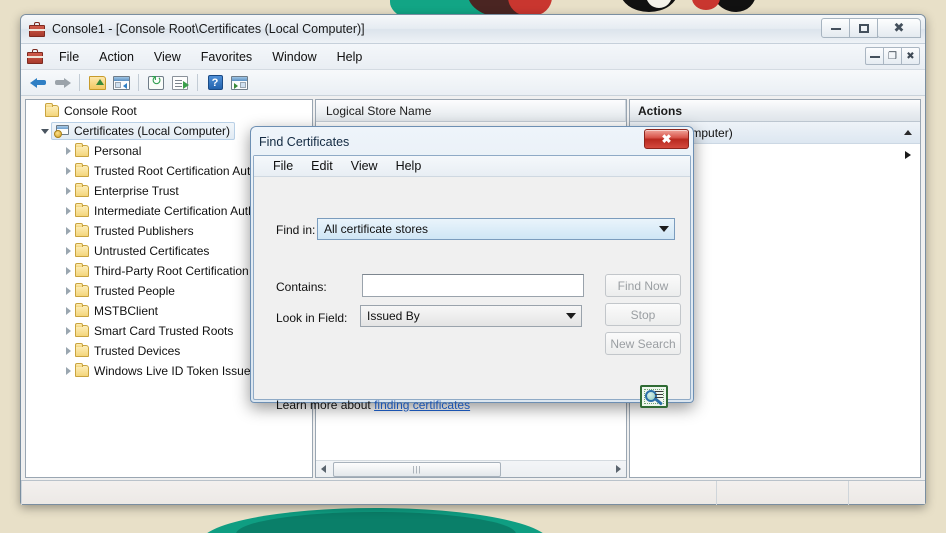 The width and height of the screenshot is (946, 533). What do you see at coordinates (296, 230) in the screenshot?
I see `find-in-label: Find in:` at bounding box center [296, 230].